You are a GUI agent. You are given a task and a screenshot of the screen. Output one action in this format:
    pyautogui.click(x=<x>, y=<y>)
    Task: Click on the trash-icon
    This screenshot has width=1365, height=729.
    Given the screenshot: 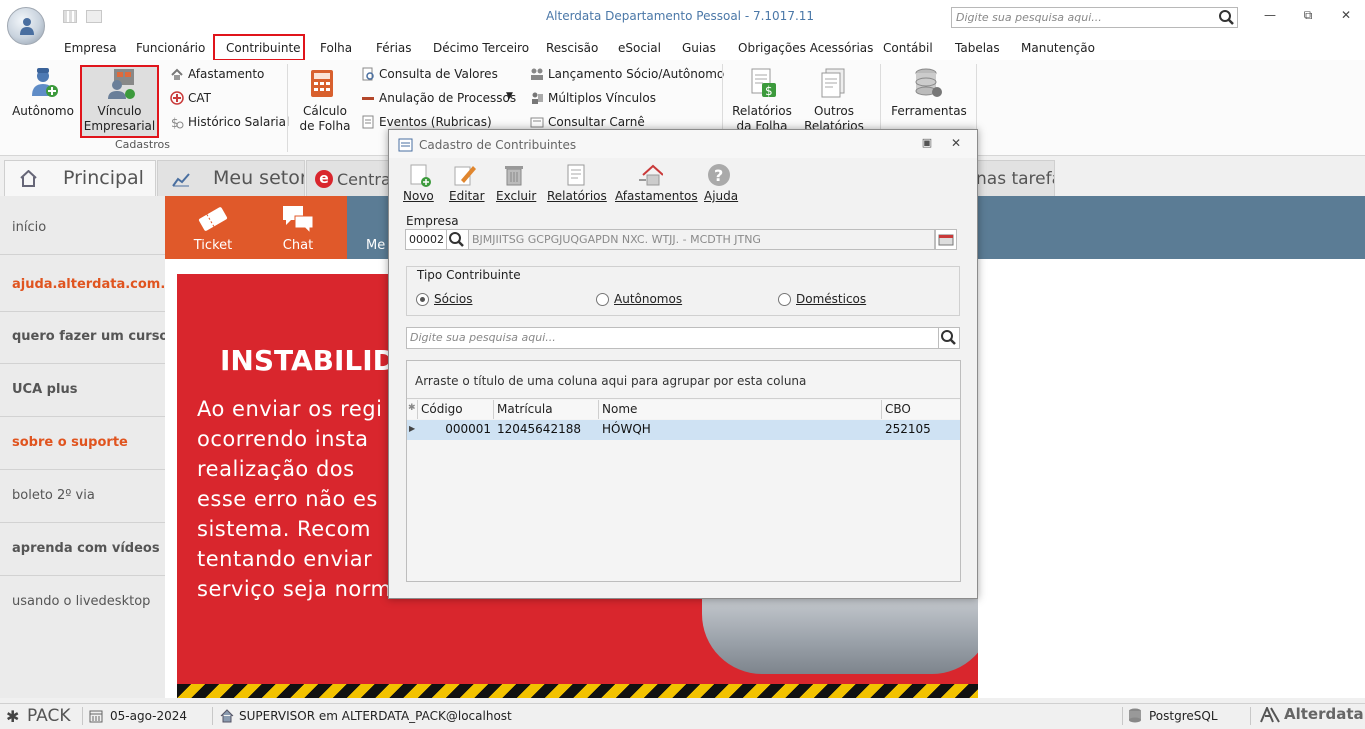 What is the action you would take?
    pyautogui.click(x=514, y=176)
    